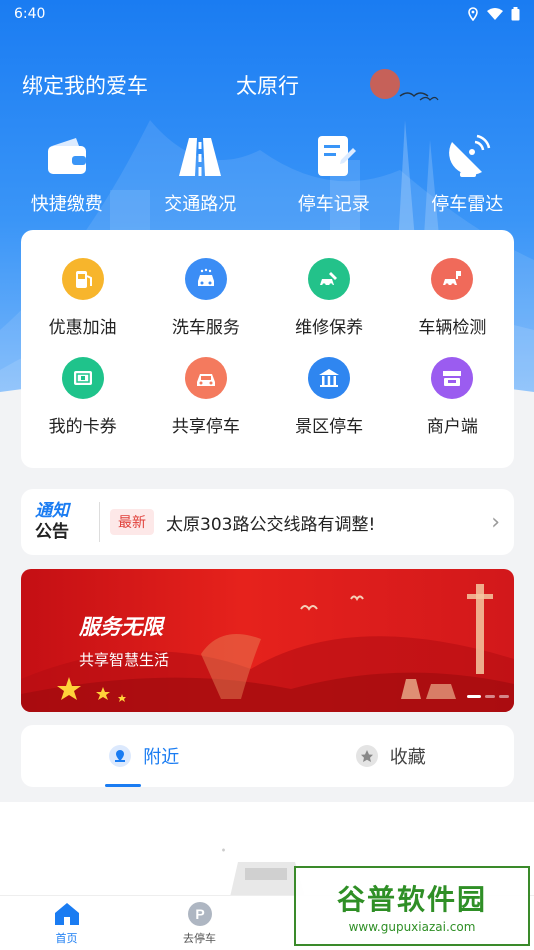 Image resolution: width=534 pixels, height=950 pixels. Describe the element at coordinates (333, 204) in the screenshot. I see `parking-record-label: 停车记录` at that location.